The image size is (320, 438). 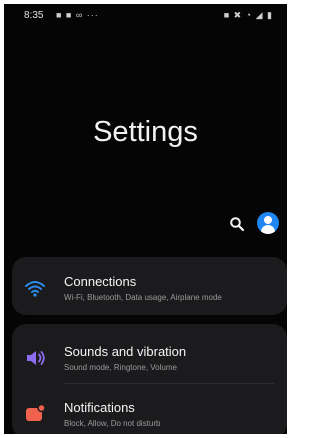 I want to click on avatar-body, so click(x=268, y=229).